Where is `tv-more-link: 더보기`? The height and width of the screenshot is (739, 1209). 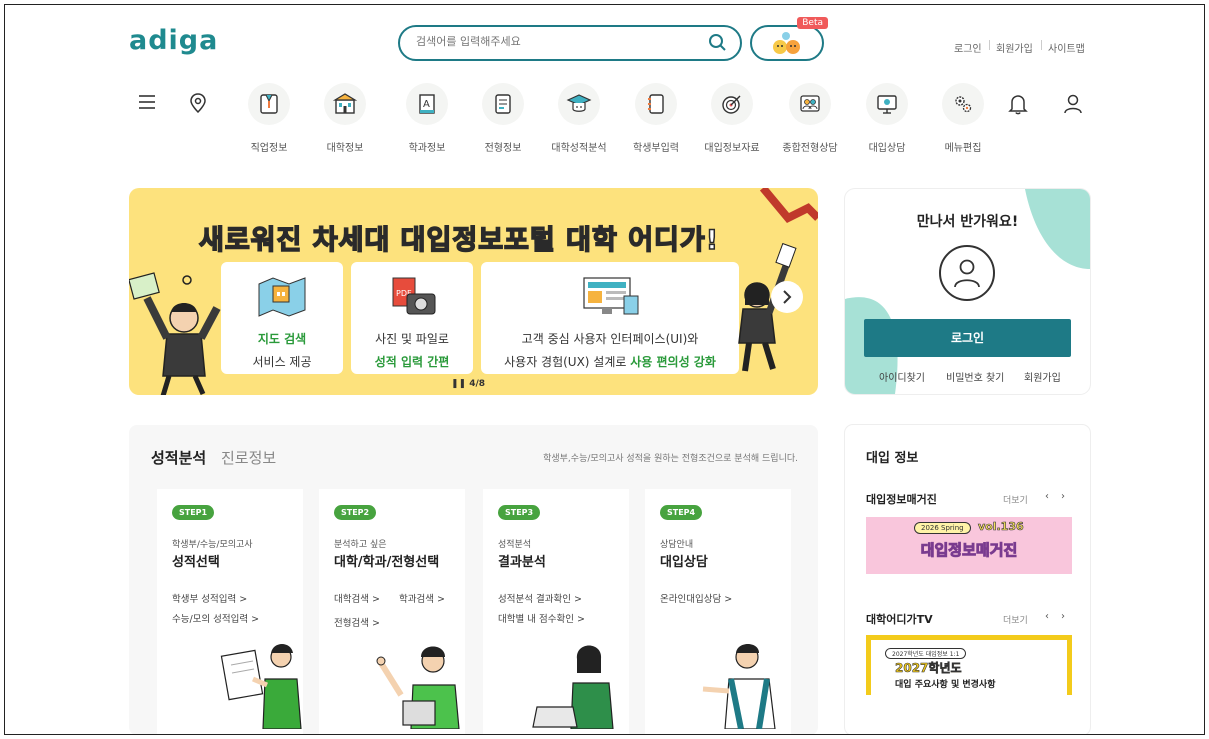 tv-more-link: 더보기 is located at coordinates (1015, 619).